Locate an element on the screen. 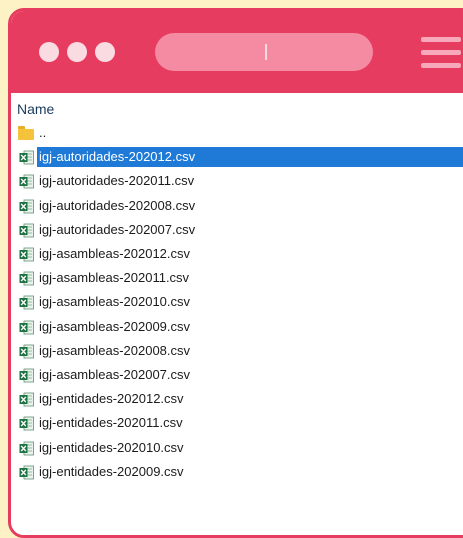 The width and height of the screenshot is (463, 538). file-name: igj-entidades-202010.csv is located at coordinates (111, 447).